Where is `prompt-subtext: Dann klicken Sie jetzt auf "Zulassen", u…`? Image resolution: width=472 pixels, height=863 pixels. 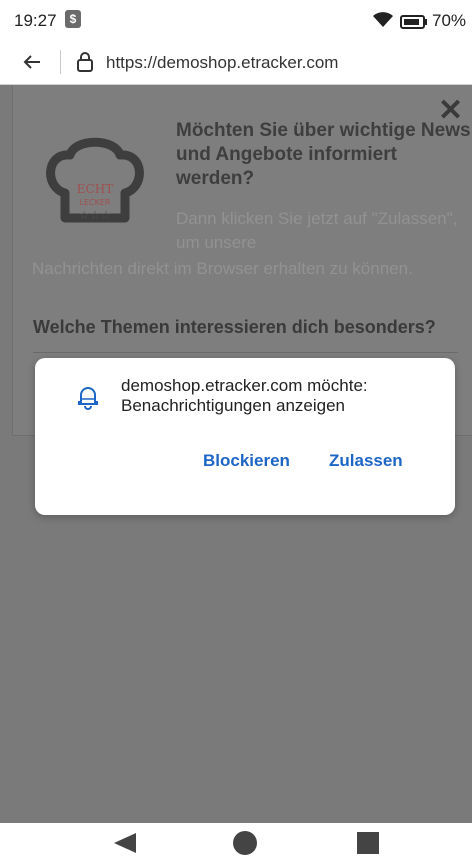
prompt-subtext: Dann klicken Sie jetzt auf "Zulassen", u… is located at coordinates (317, 230).